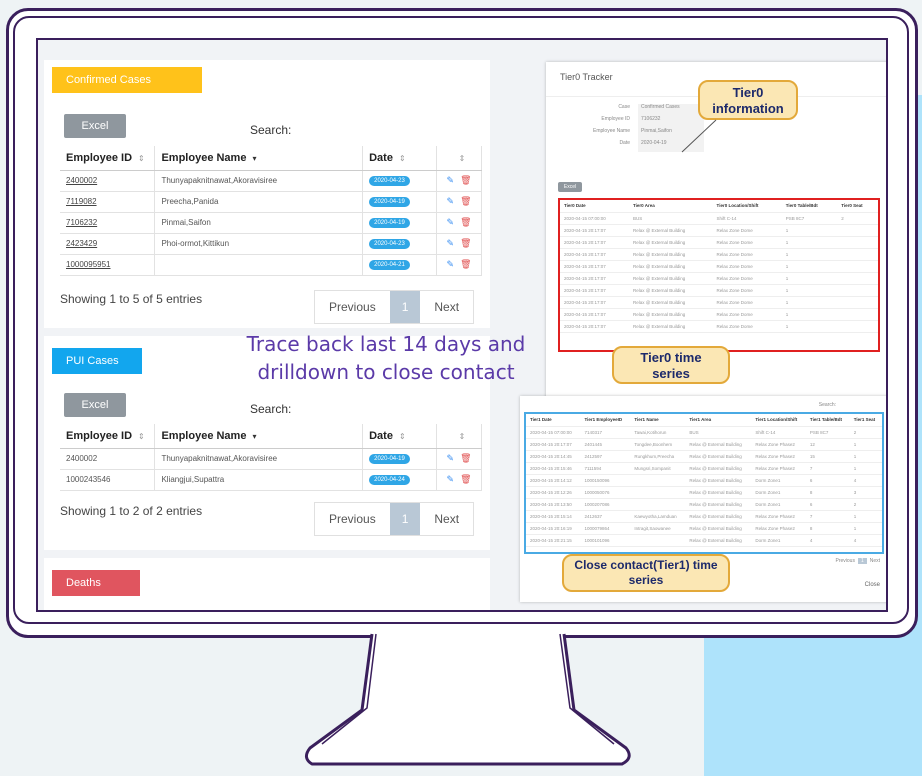 This screenshot has height=776, width=922. What do you see at coordinates (81, 222) in the screenshot?
I see `employee-id-link: 7106232` at bounding box center [81, 222].